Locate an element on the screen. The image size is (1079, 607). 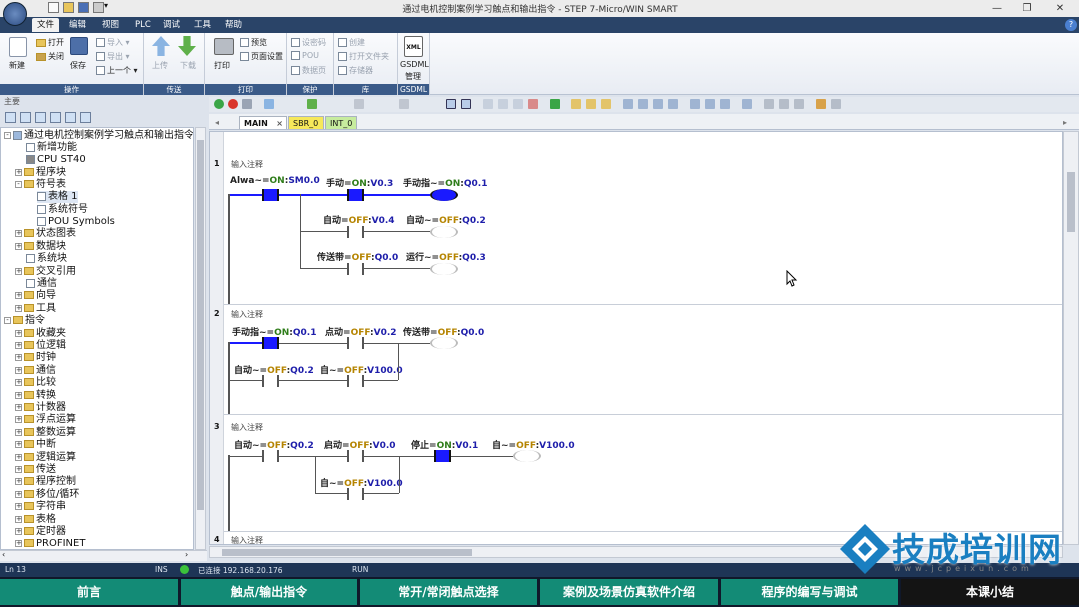
course-tab-no-nc-contact: 常开/常闭触点选择 is located at coordinates (448, 592).